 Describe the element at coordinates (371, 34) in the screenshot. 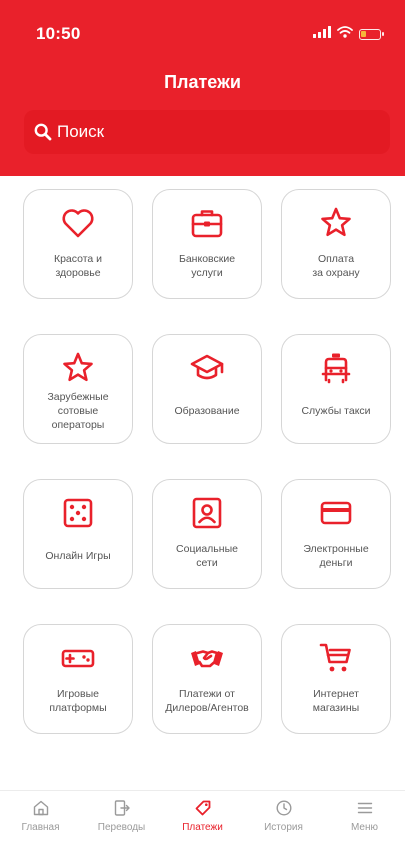

I see `battery-icon` at that location.